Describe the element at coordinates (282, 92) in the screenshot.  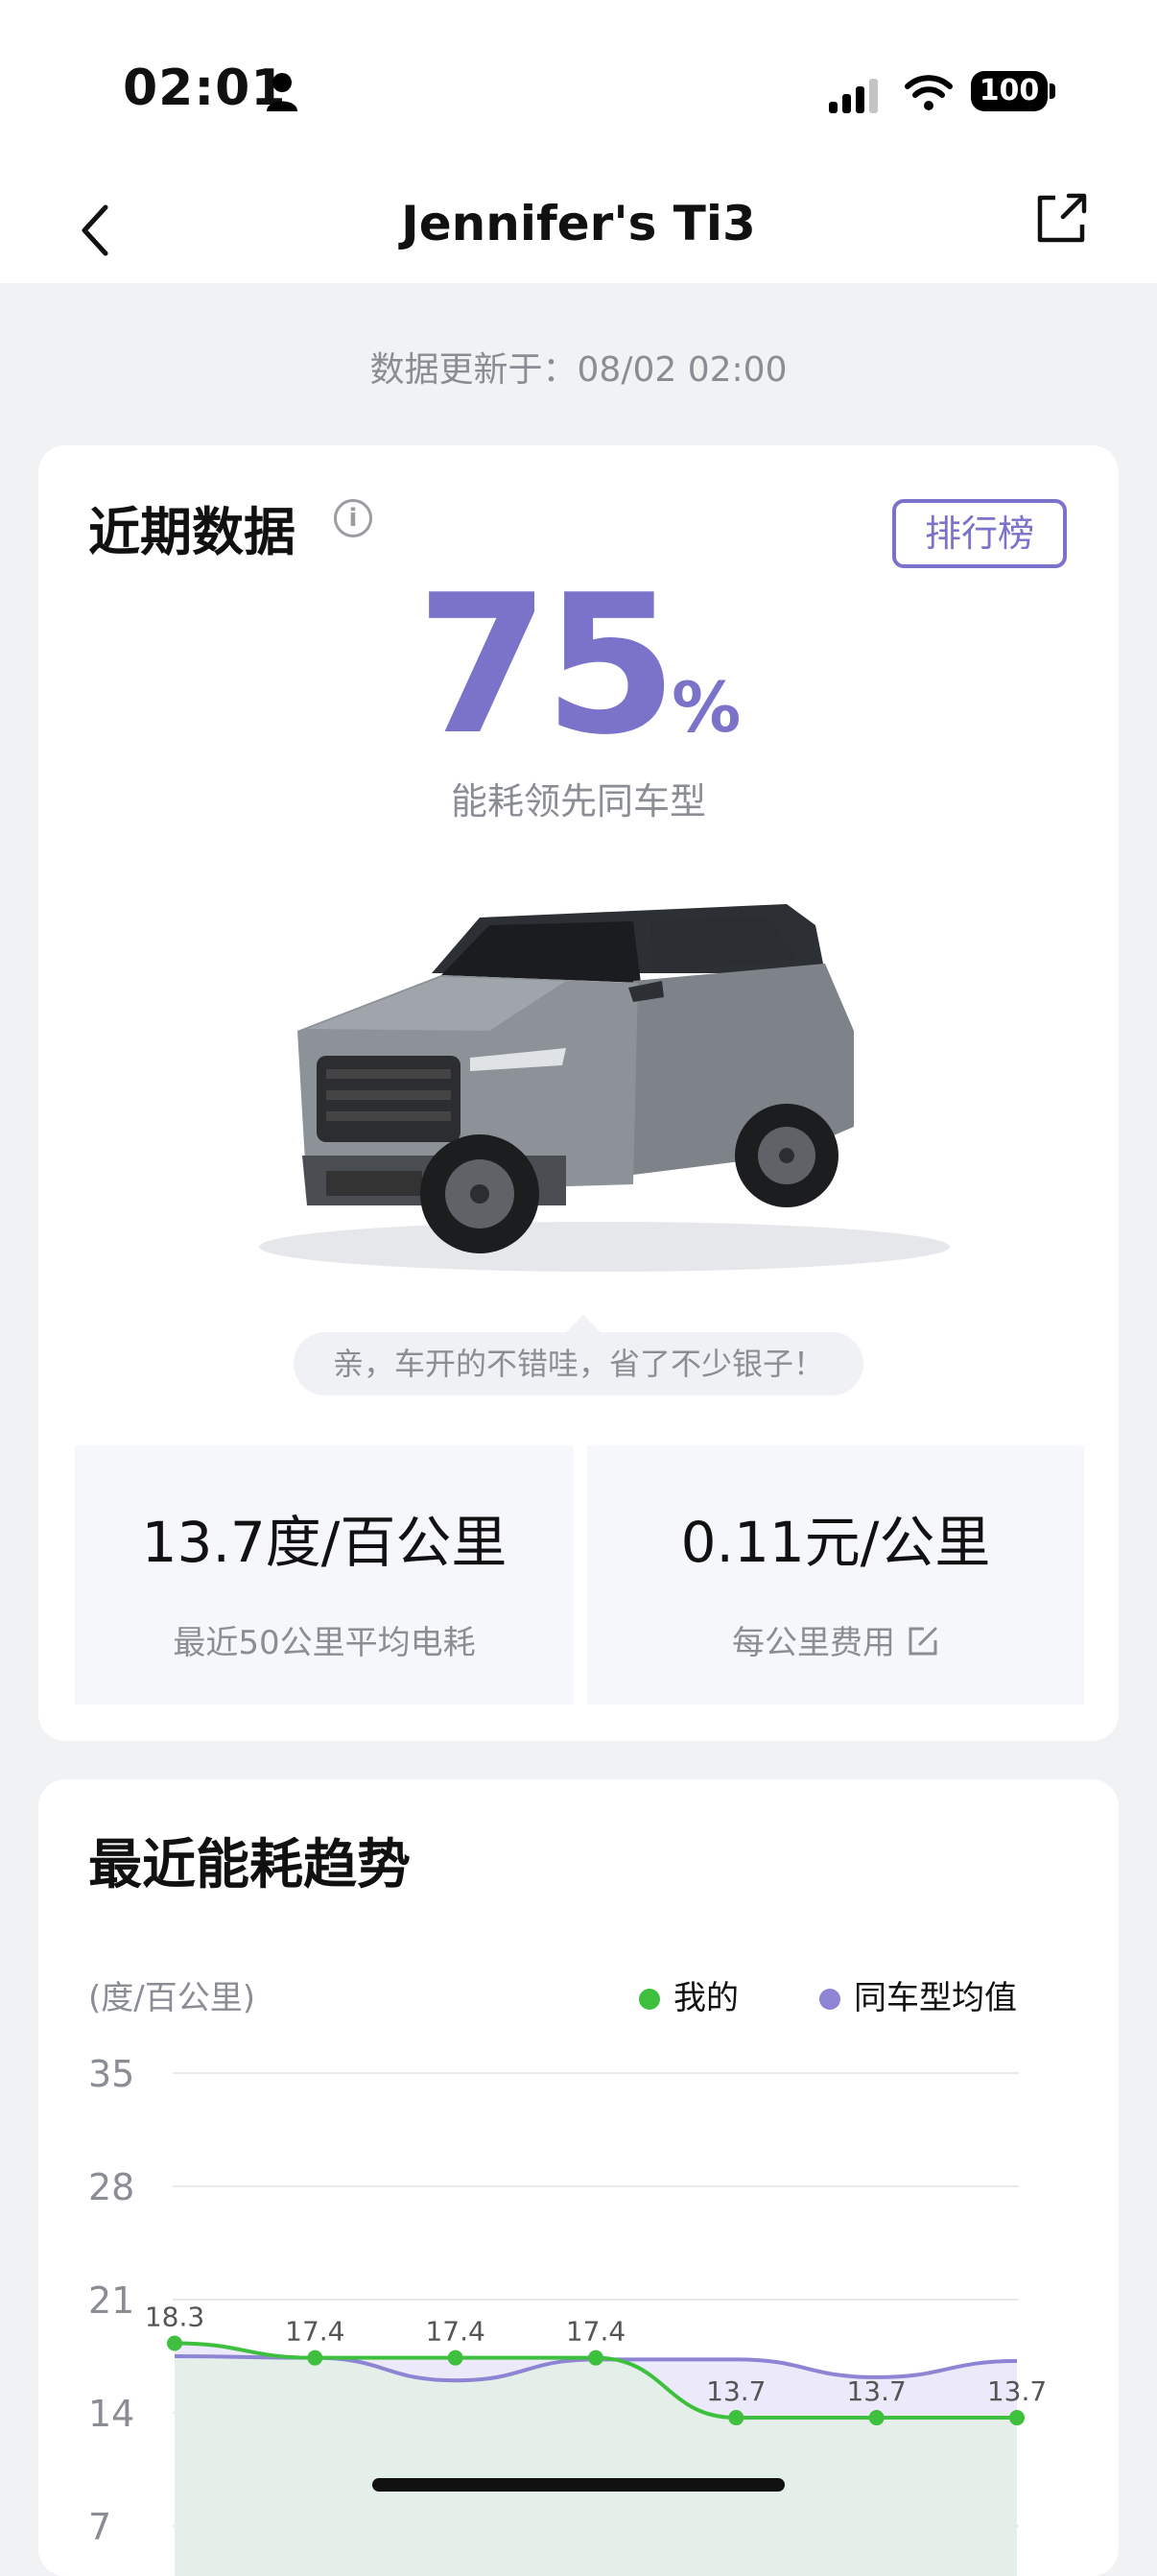
I see `person-icon` at that location.